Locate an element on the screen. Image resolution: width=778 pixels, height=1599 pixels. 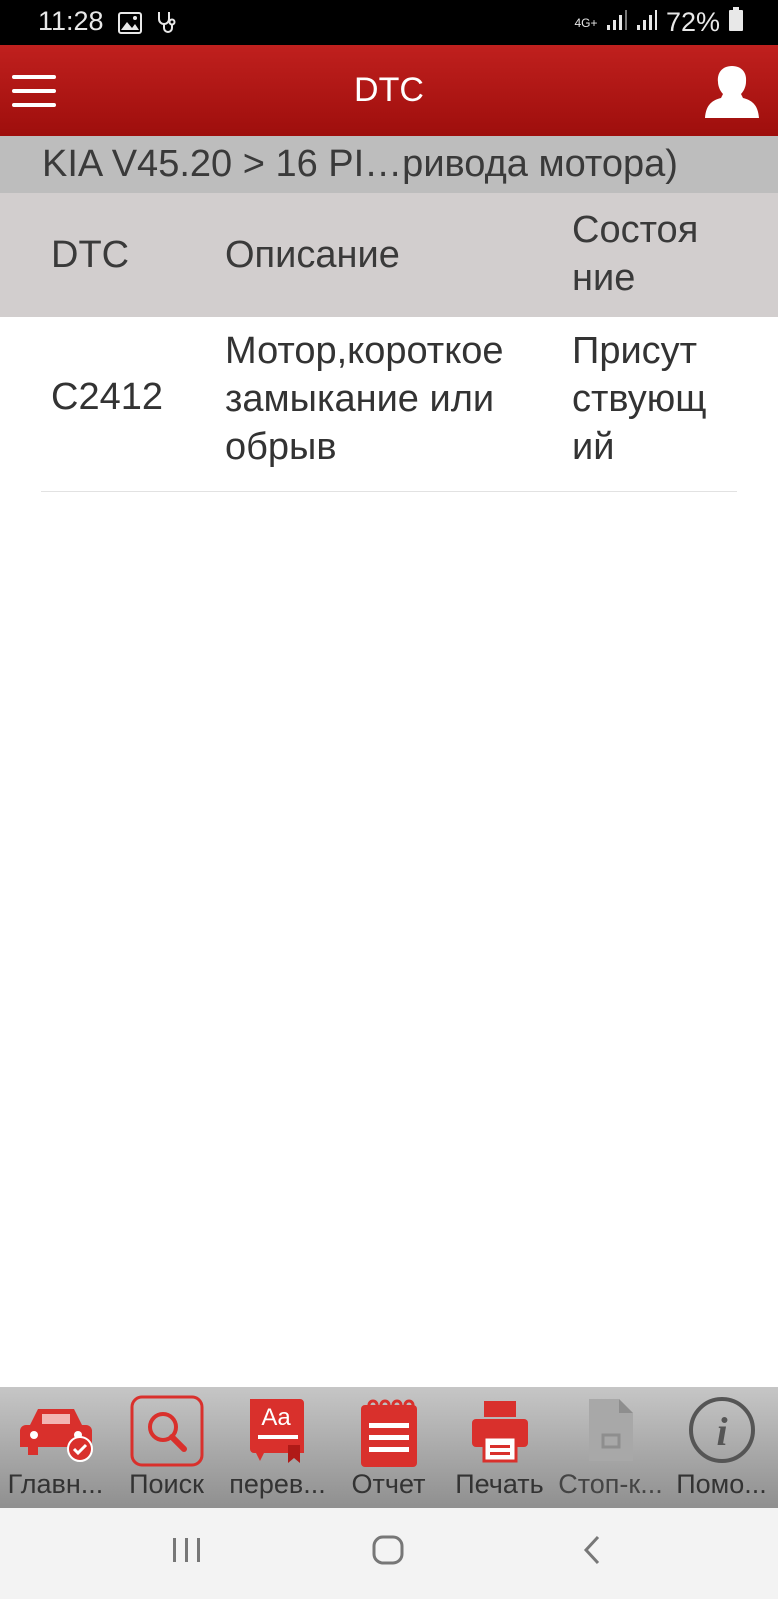
report-button: Отчет is located at coordinates (388, 1447).